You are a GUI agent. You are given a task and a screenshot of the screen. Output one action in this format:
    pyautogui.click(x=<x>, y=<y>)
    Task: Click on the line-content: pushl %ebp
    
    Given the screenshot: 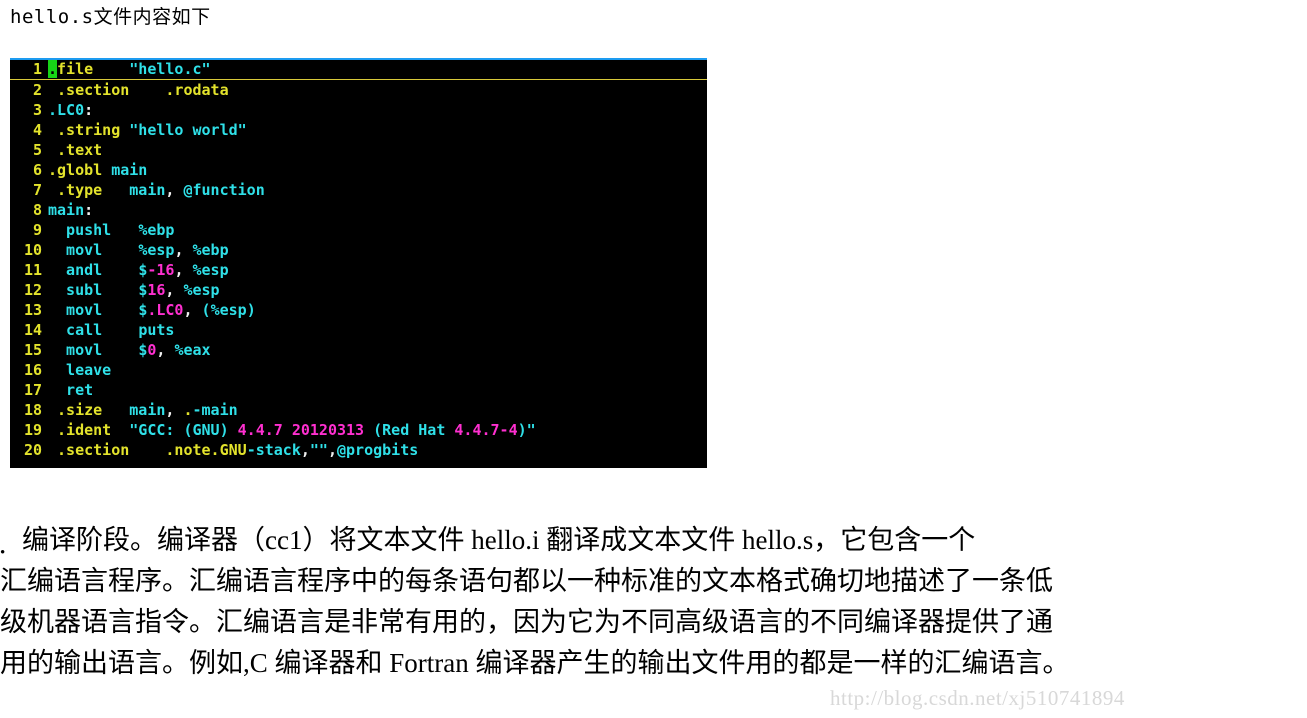 What is the action you would take?
    pyautogui.click(x=111, y=230)
    